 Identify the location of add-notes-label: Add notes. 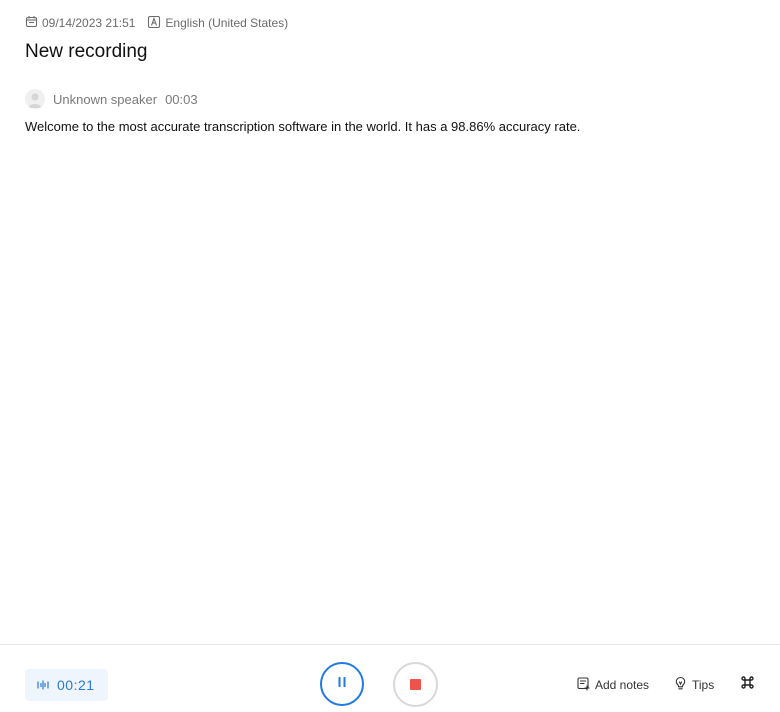
(622, 685).